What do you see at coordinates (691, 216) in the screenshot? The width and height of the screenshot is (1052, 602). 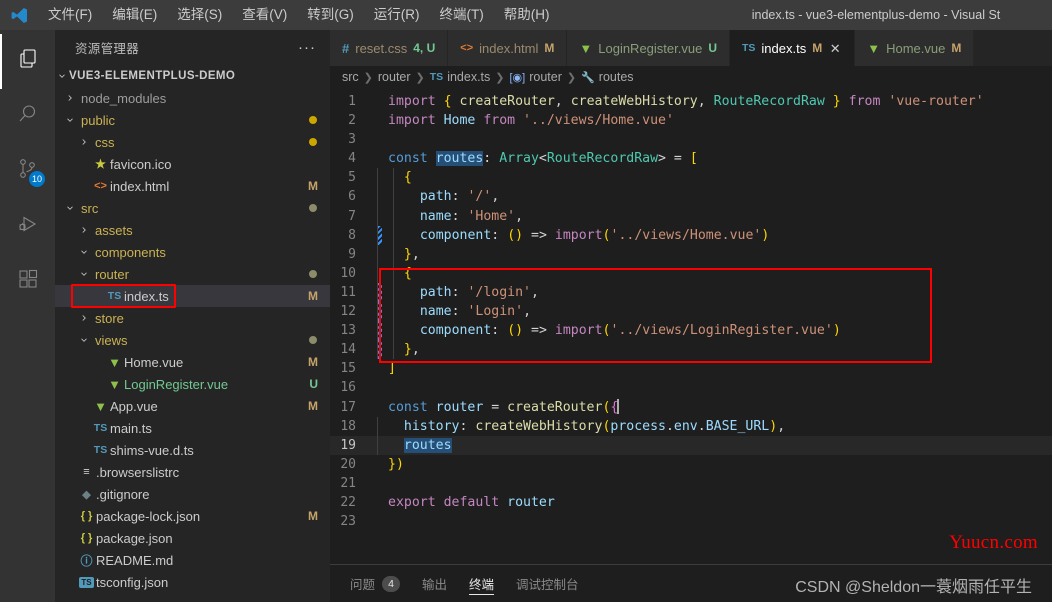 I see `code-line: 7 name: 'Home',` at bounding box center [691, 216].